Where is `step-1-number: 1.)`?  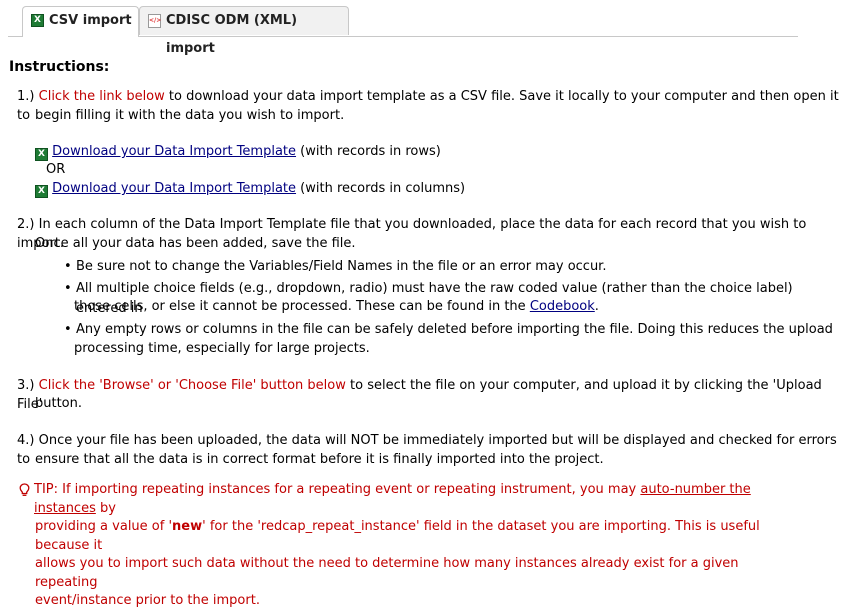 step-1-number: 1.) is located at coordinates (26, 96).